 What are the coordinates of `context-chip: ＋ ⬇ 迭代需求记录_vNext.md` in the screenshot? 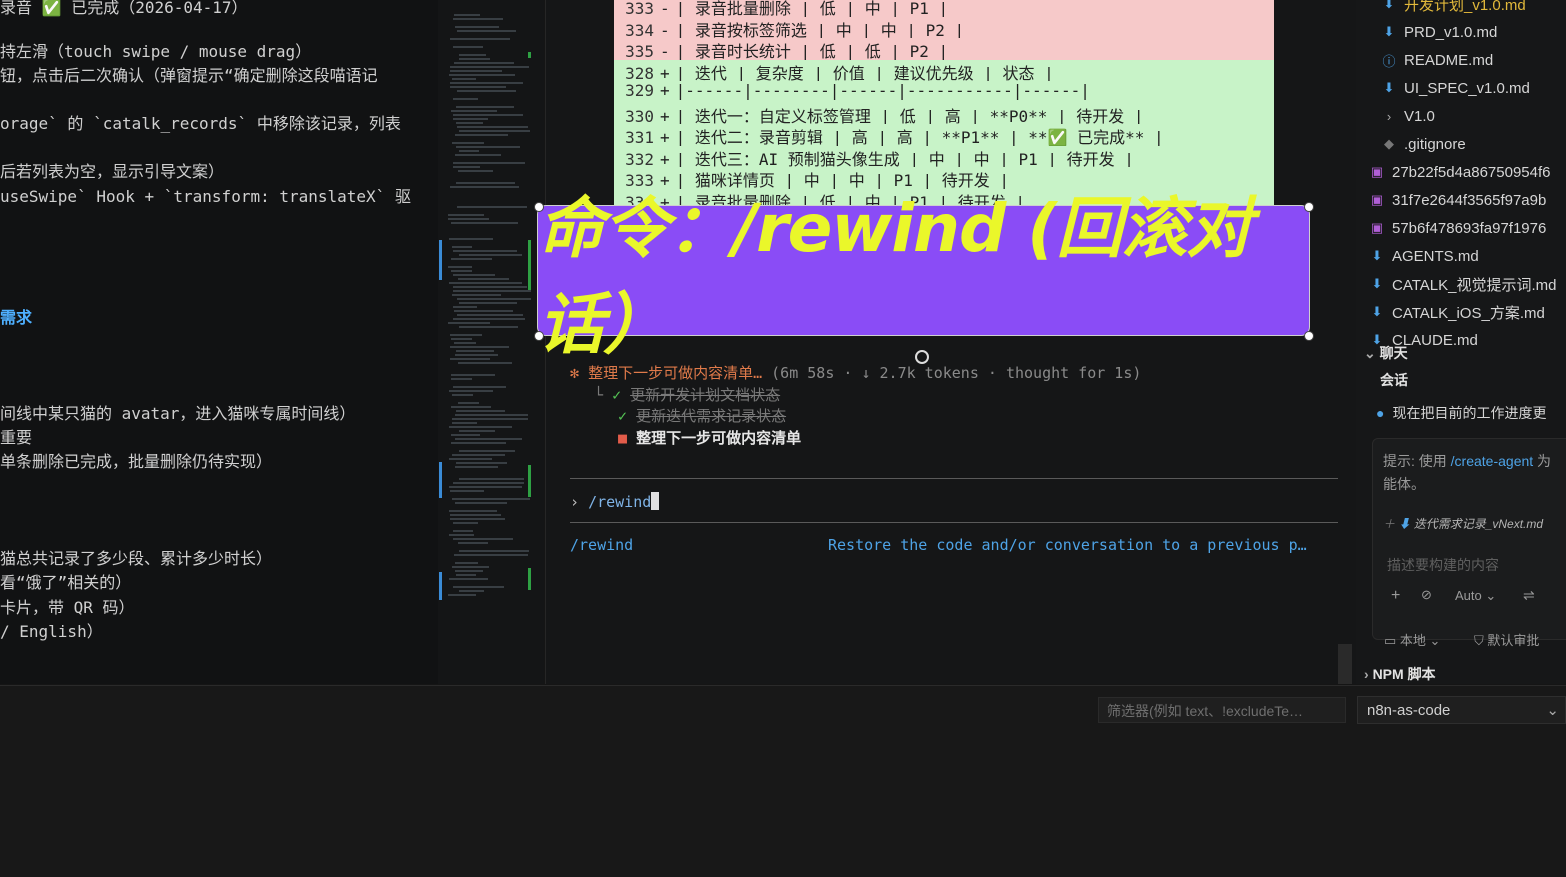 It's located at (1463, 523).